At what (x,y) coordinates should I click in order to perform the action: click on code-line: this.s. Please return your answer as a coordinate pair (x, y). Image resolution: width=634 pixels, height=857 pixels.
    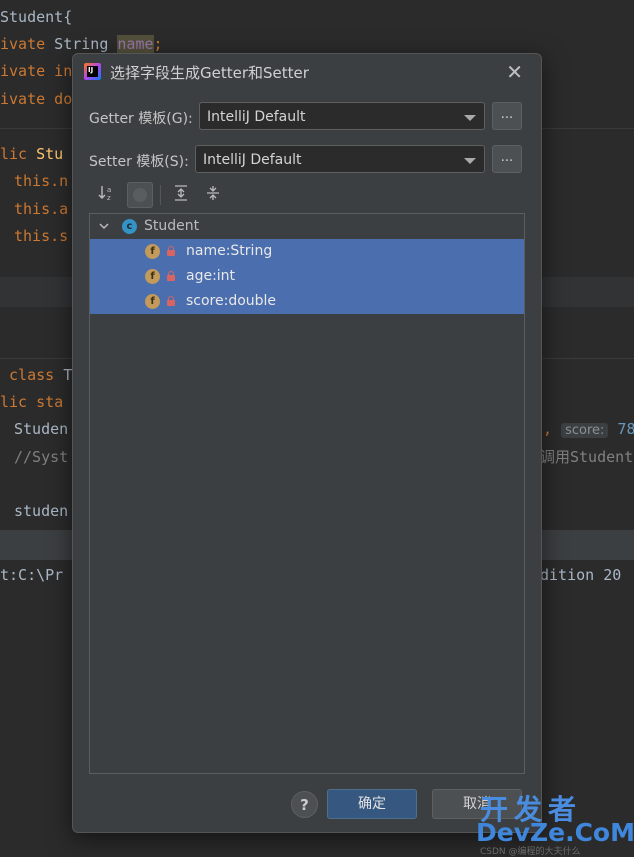
    Looking at the image, I should click on (41, 236).